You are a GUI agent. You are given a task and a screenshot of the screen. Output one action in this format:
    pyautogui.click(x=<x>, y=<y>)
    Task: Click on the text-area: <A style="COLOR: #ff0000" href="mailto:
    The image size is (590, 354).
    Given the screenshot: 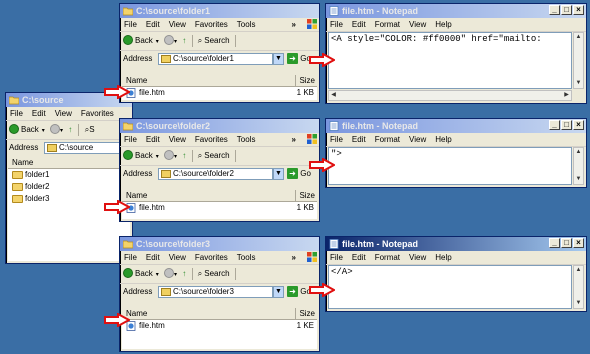 What is the action you would take?
    pyautogui.click(x=450, y=60)
    